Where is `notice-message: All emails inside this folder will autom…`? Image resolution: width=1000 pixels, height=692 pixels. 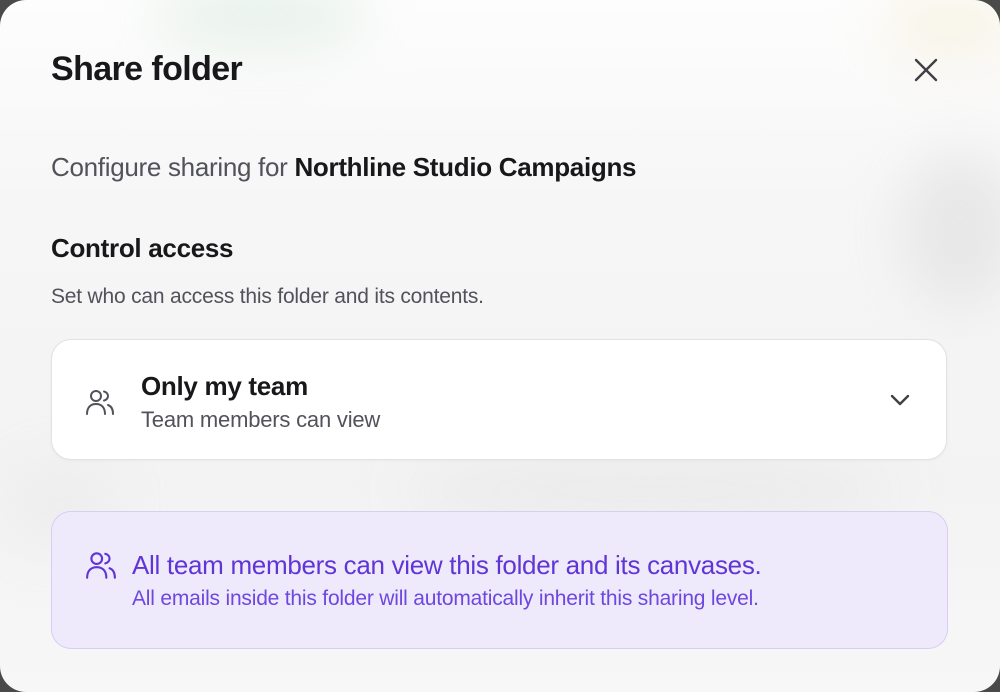 notice-message: All emails inside this folder will autom… is located at coordinates (445, 598).